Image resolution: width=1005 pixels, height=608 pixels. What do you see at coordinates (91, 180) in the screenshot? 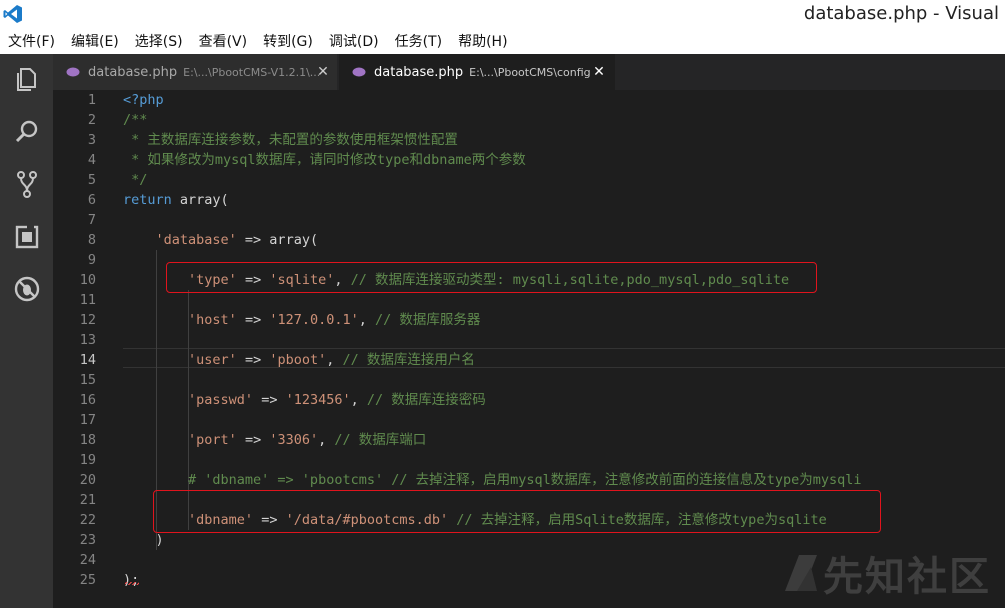
I see `line-number: 5` at bounding box center [91, 180].